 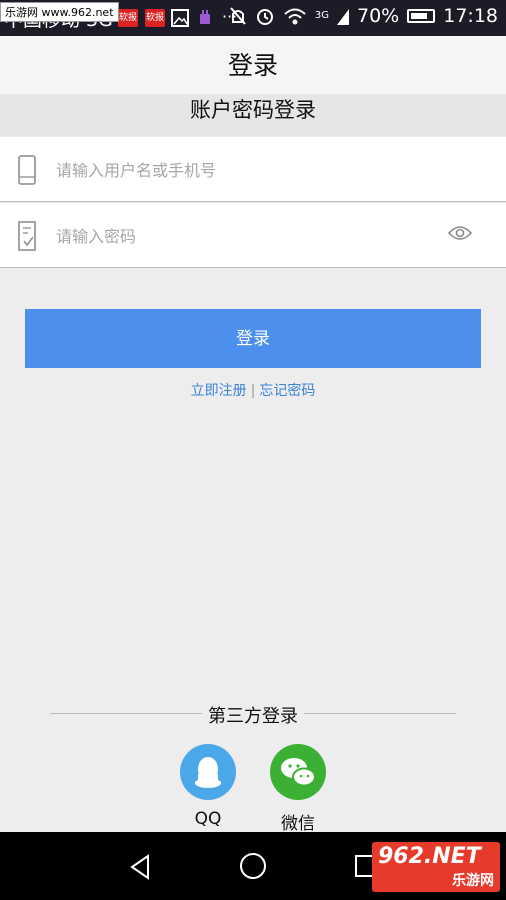 I want to click on plug-icon, so click(x=205, y=17).